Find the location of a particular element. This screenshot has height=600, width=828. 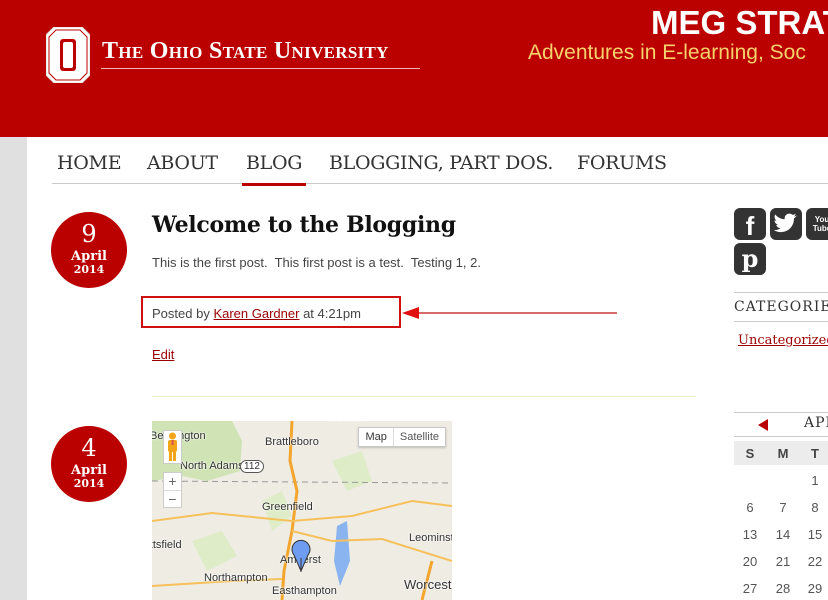

categories-heading: CATEGORIES is located at coordinates (781, 307).